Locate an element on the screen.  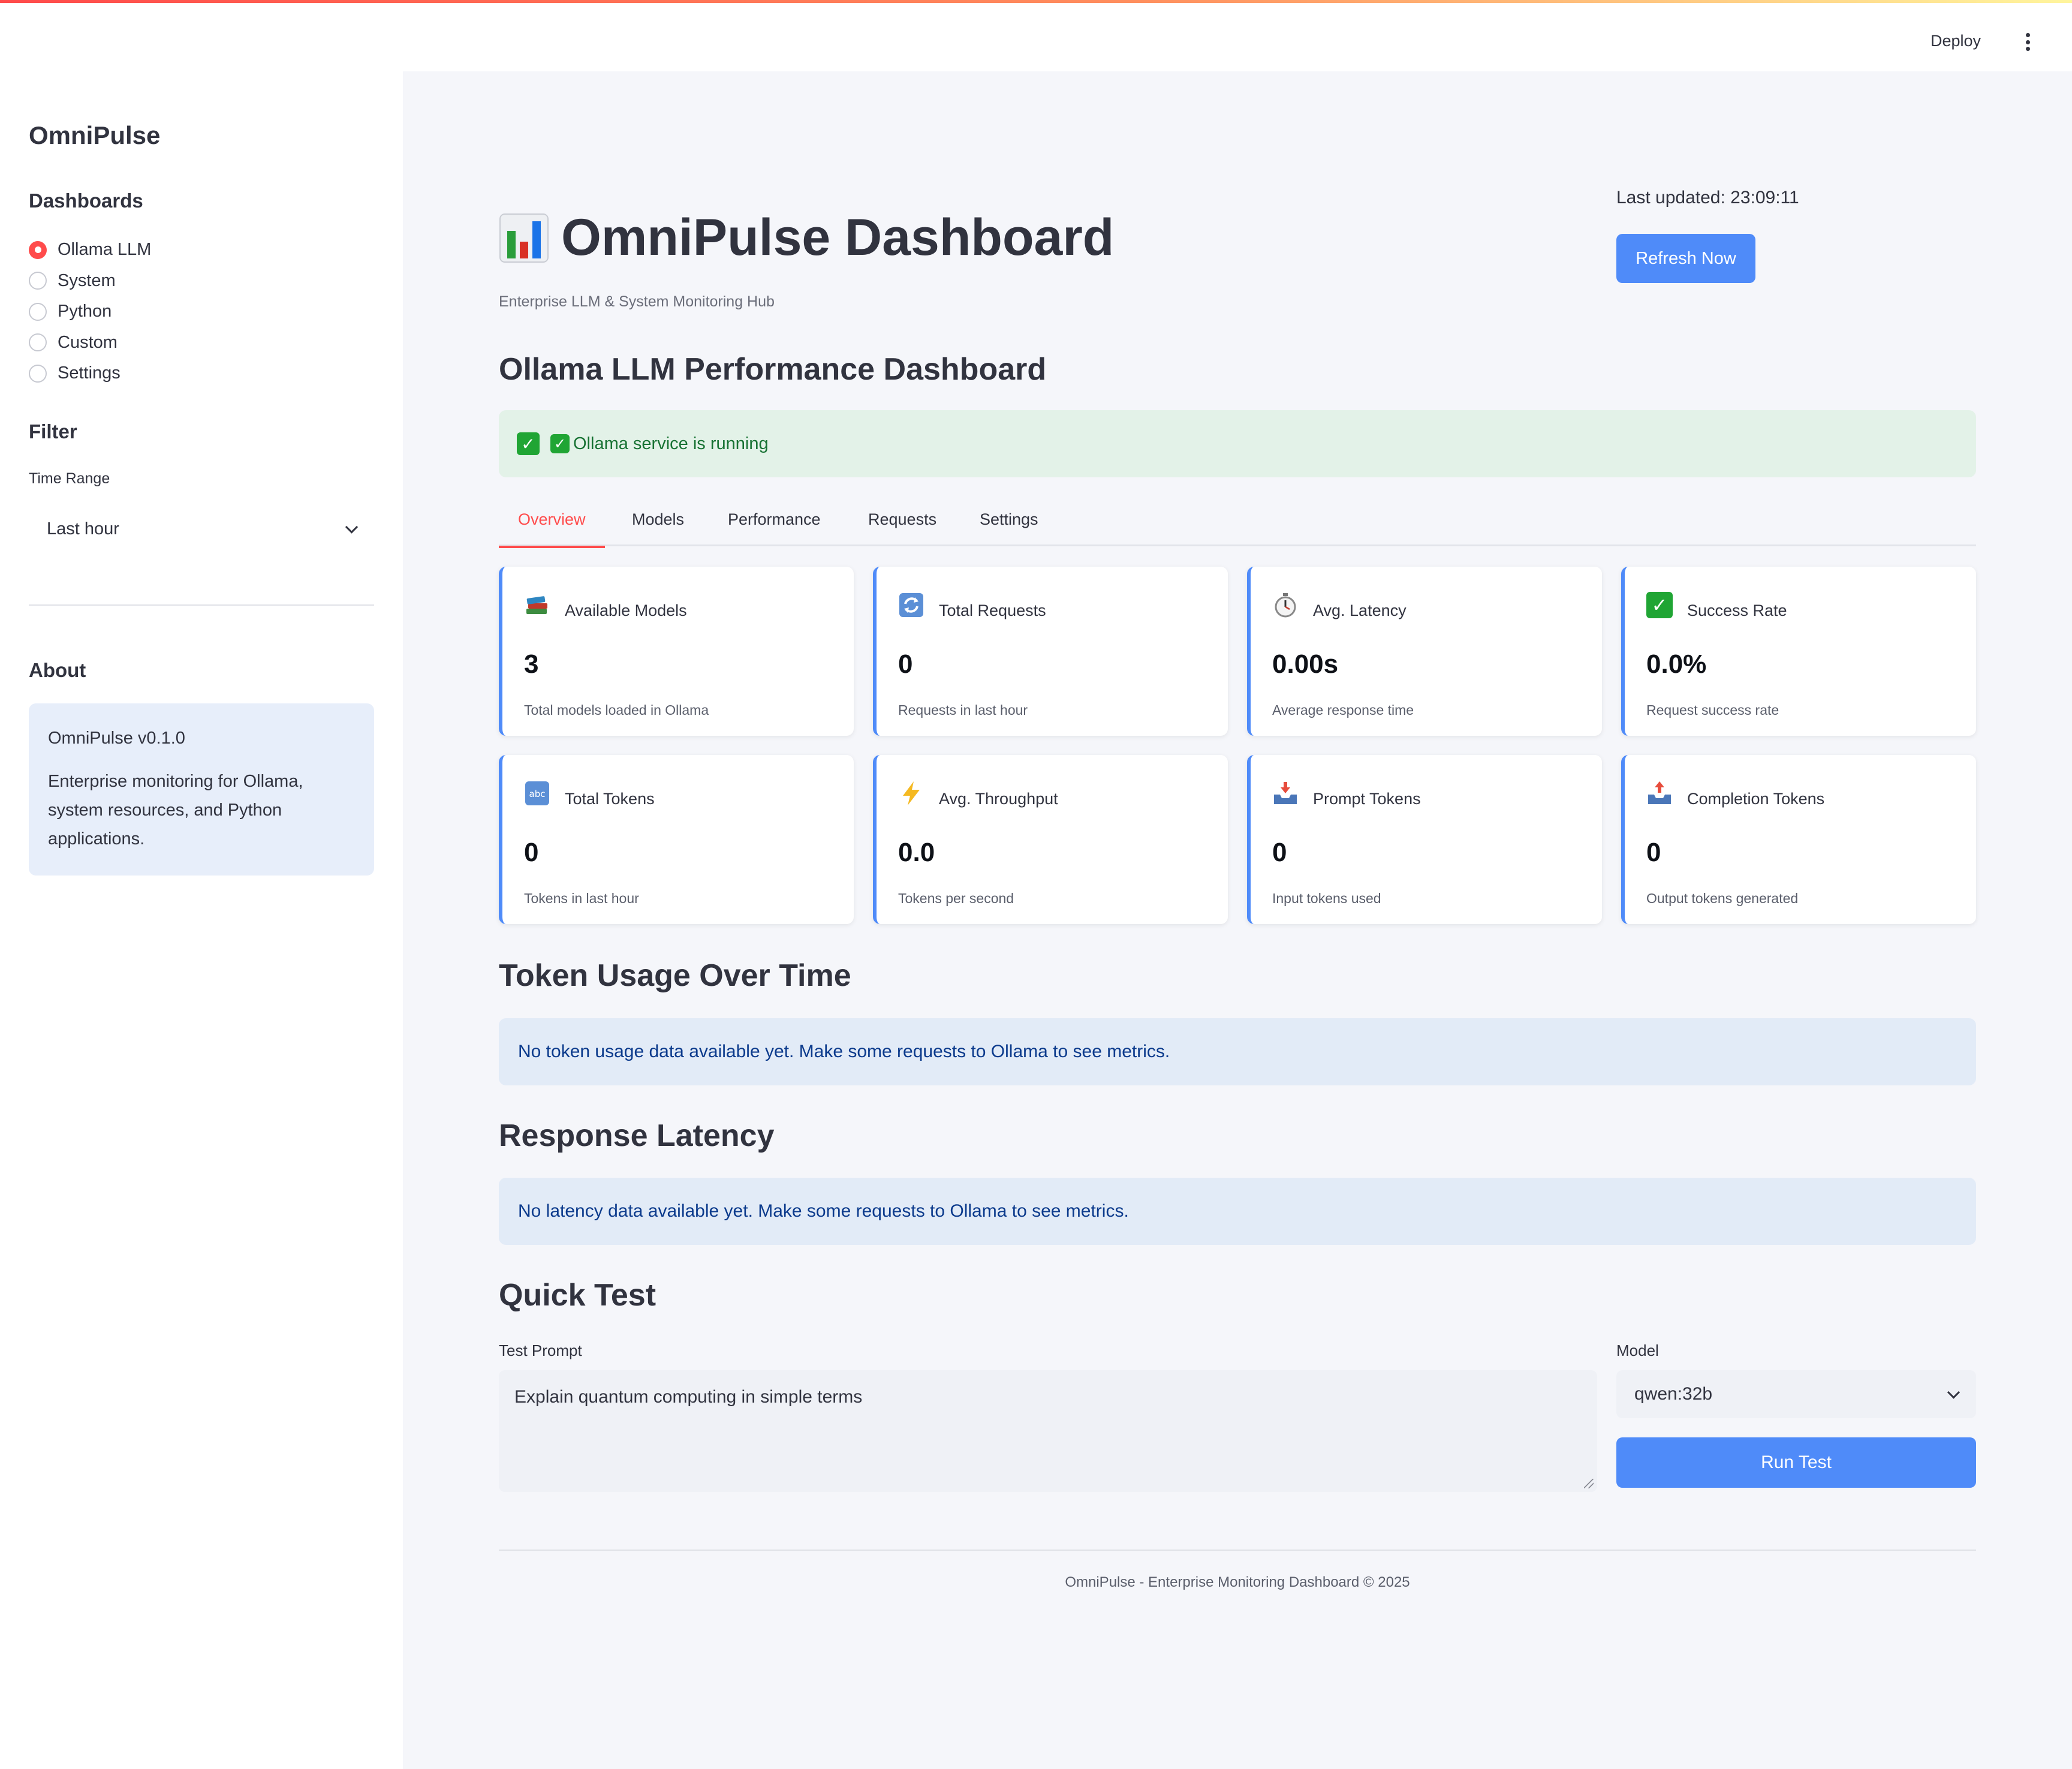
page-title-row: OmniPulse Dashboard is located at coordinates (807, 237).